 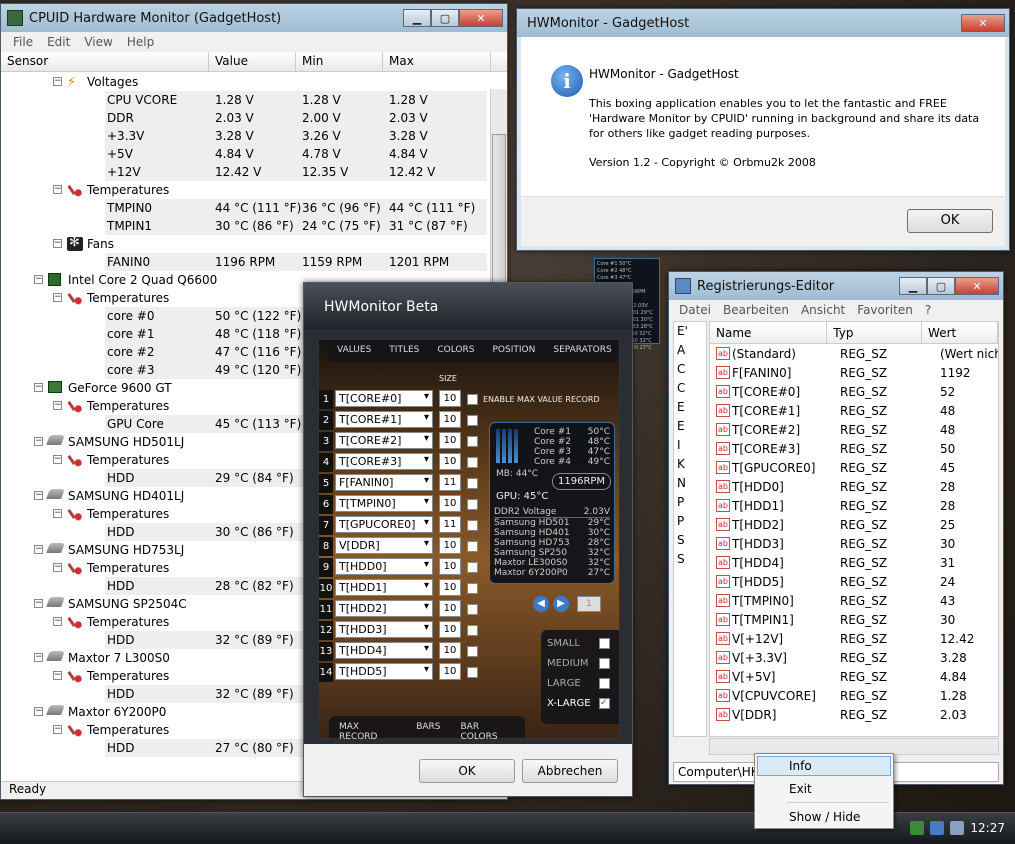 What do you see at coordinates (875, 332) in the screenshot?
I see `reg-col-type: Typ` at bounding box center [875, 332].